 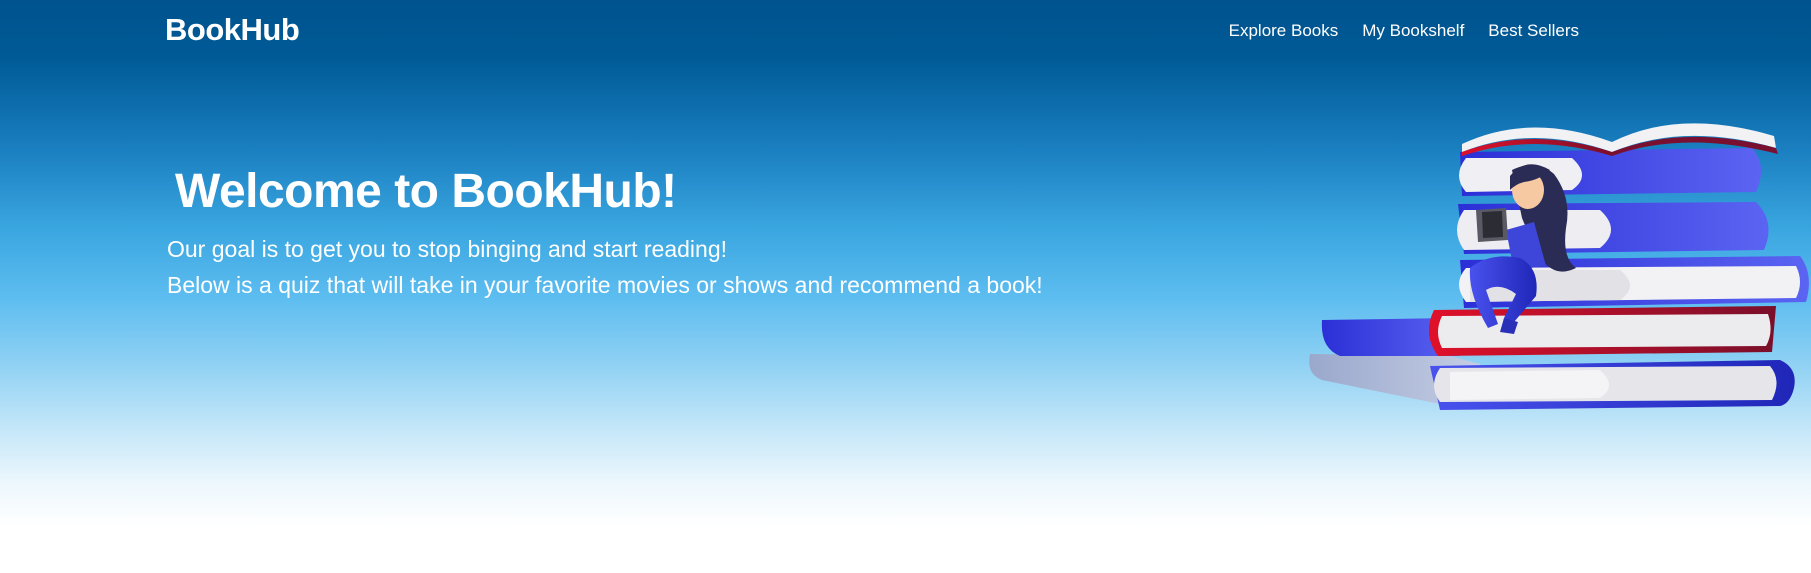 I want to click on girl-reading-on-book-stack-illustration, so click(x=1559, y=266).